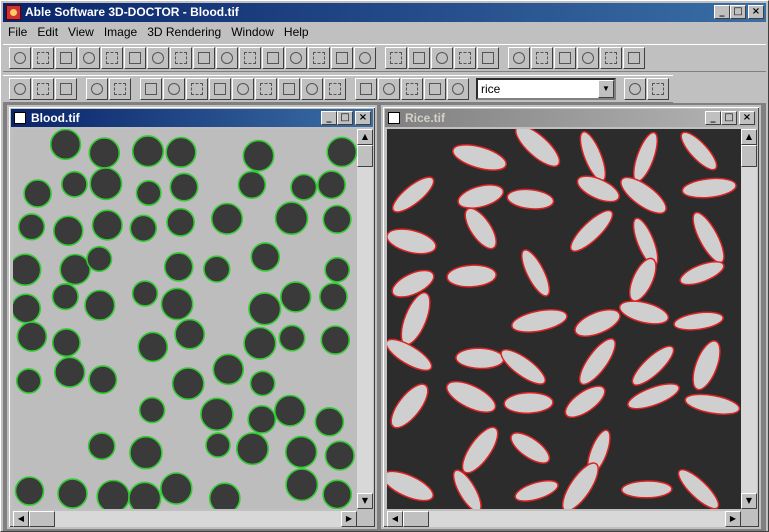 This screenshot has width=769, height=532. What do you see at coordinates (43, 58) in the screenshot?
I see `rectangle-tool` at bounding box center [43, 58].